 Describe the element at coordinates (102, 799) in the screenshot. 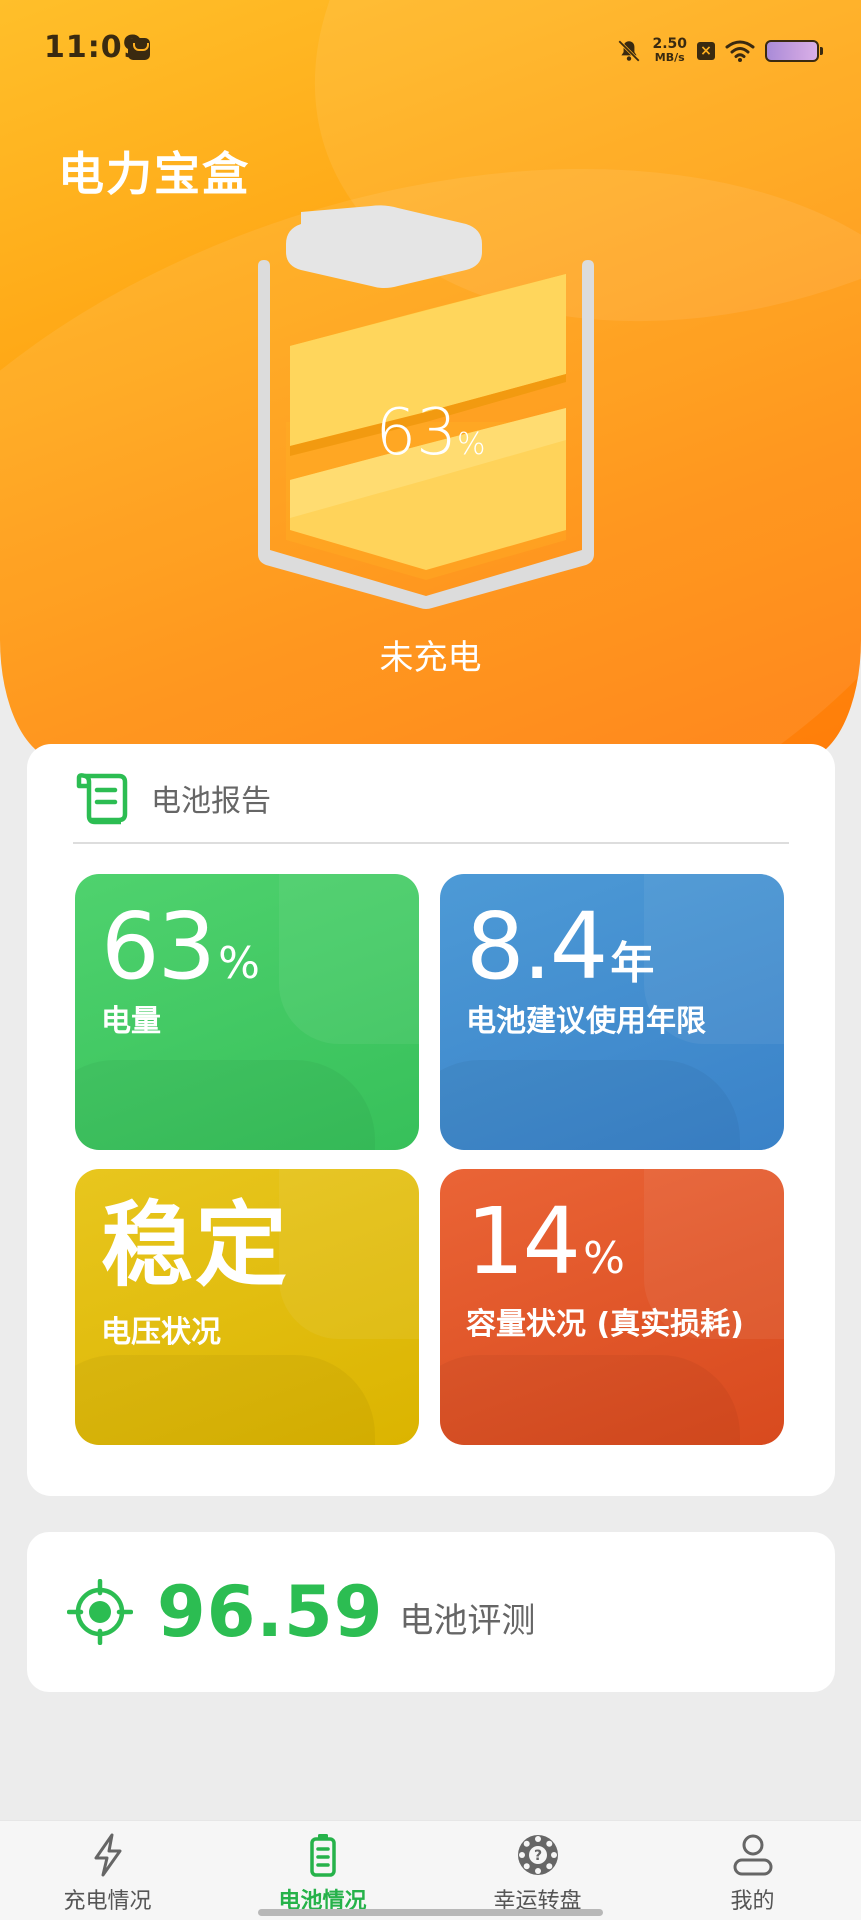

I see `scroll-report-icon` at that location.